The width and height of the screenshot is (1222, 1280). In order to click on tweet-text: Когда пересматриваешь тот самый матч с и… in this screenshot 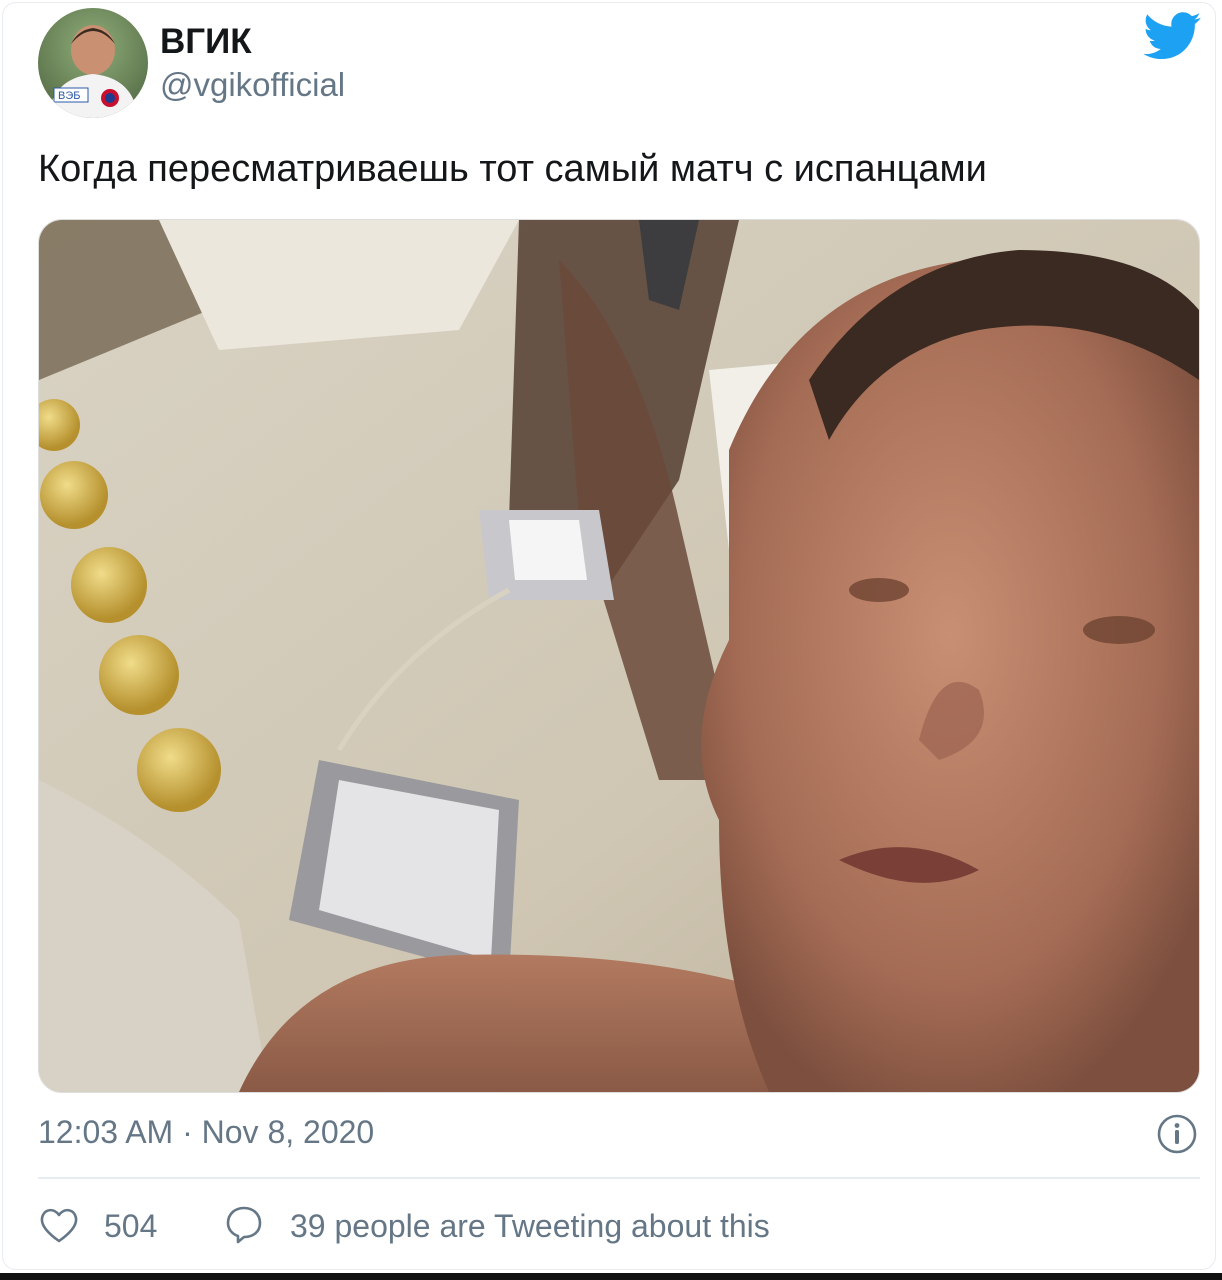, I will do `click(512, 169)`.